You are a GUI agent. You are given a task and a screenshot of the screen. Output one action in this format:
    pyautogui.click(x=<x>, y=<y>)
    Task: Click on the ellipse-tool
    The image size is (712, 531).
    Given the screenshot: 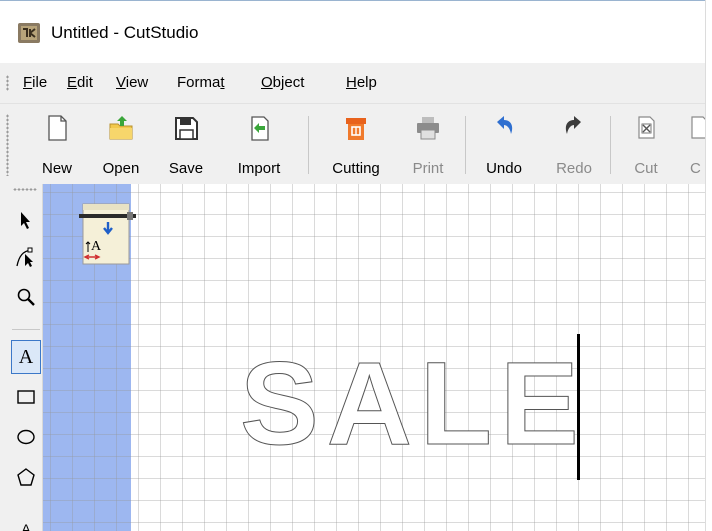 What is the action you would take?
    pyautogui.click(x=26, y=437)
    